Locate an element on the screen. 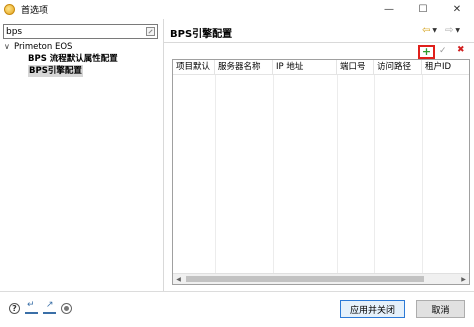 The width and height of the screenshot is (474, 327). add-button: + is located at coordinates (426, 52).